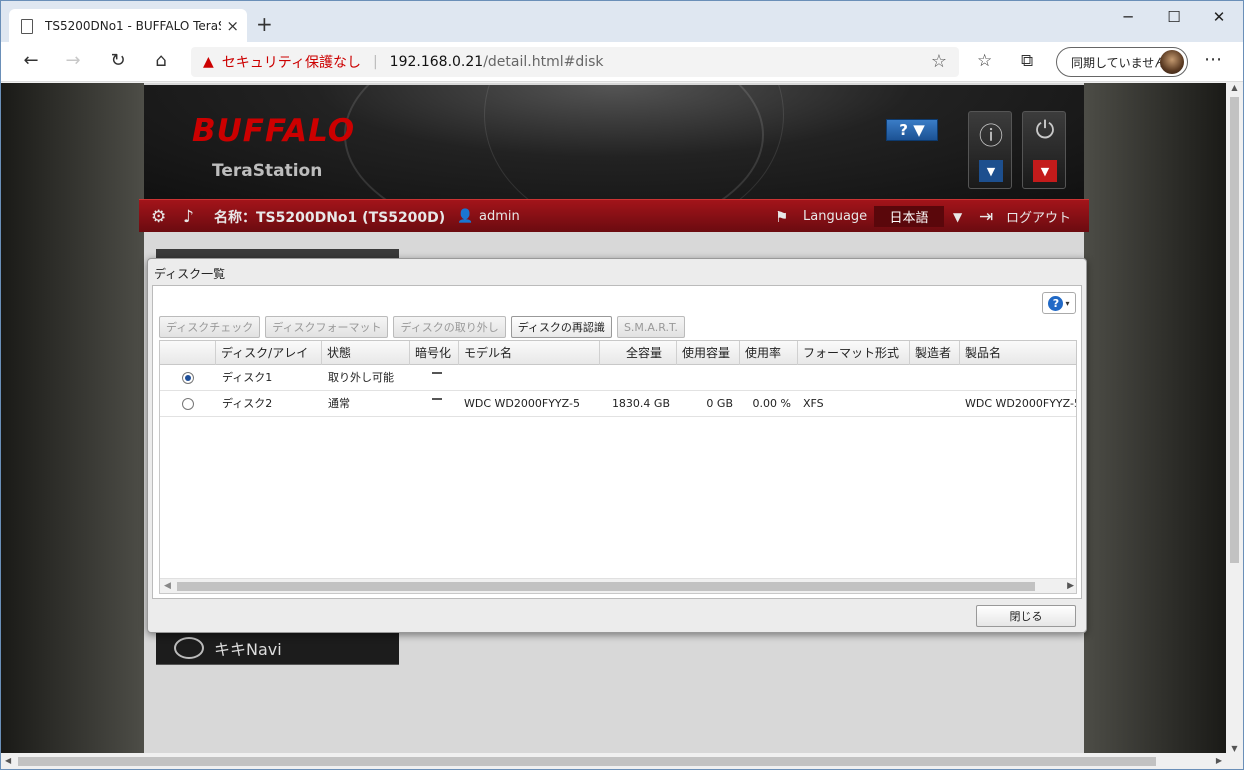 The height and width of the screenshot is (770, 1244). What do you see at coordinates (31, 60) in the screenshot?
I see `back-button: ←` at bounding box center [31, 60].